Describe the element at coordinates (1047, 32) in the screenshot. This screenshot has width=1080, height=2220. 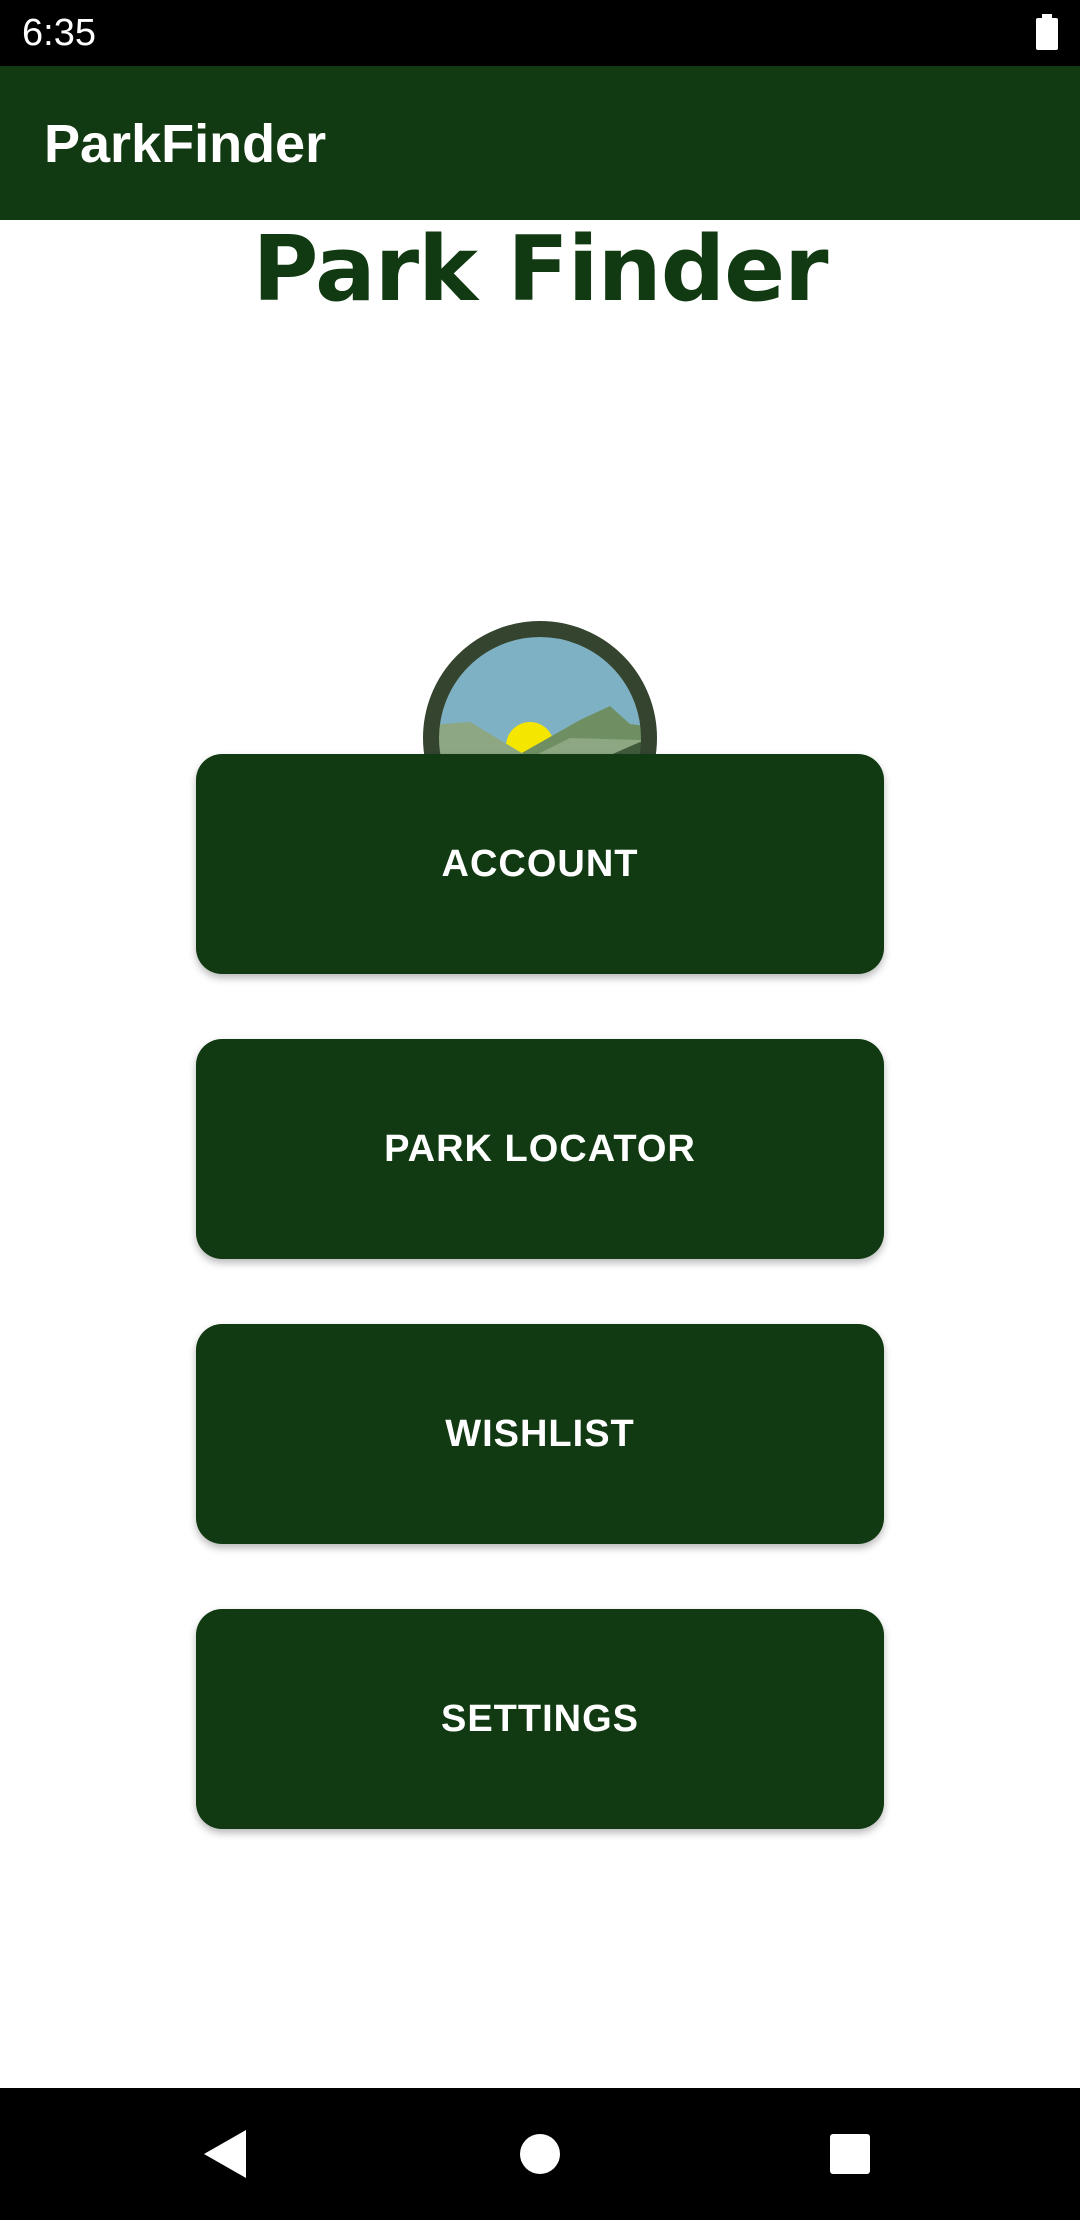
I see `battery-full-icon` at that location.